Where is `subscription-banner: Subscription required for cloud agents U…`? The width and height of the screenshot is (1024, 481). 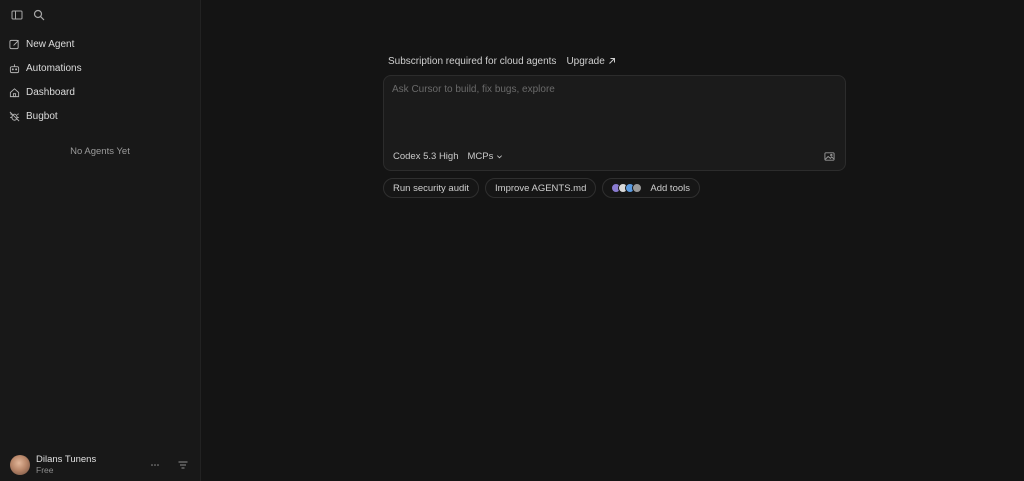
subscription-banner: Subscription required for cloud agents U… is located at coordinates (614, 61).